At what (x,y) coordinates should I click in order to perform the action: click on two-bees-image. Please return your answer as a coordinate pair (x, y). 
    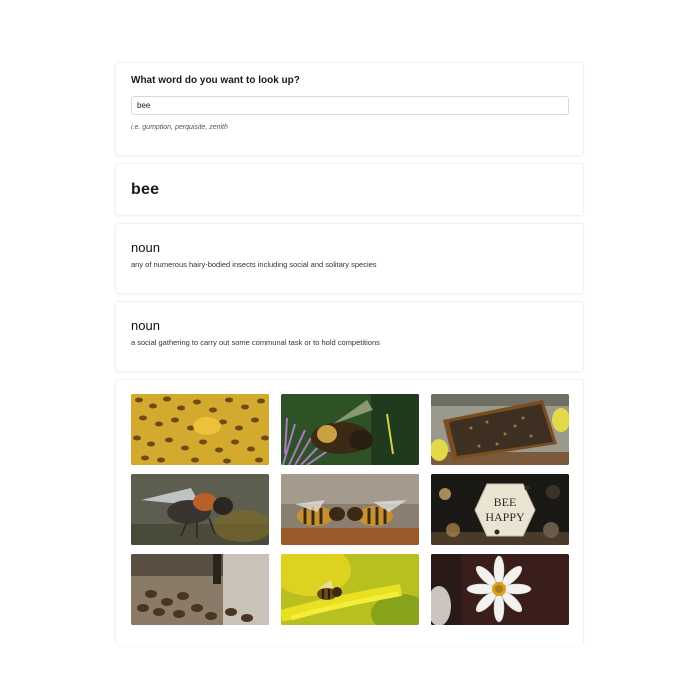
    Looking at the image, I should click on (350, 509).